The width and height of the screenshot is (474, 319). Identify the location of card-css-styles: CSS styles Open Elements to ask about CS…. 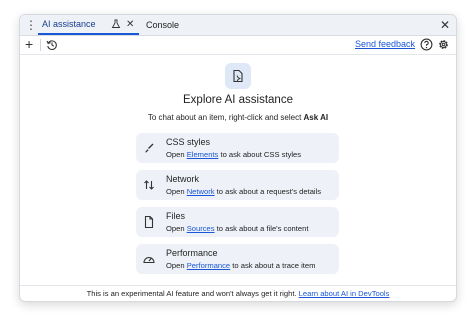
(237, 148).